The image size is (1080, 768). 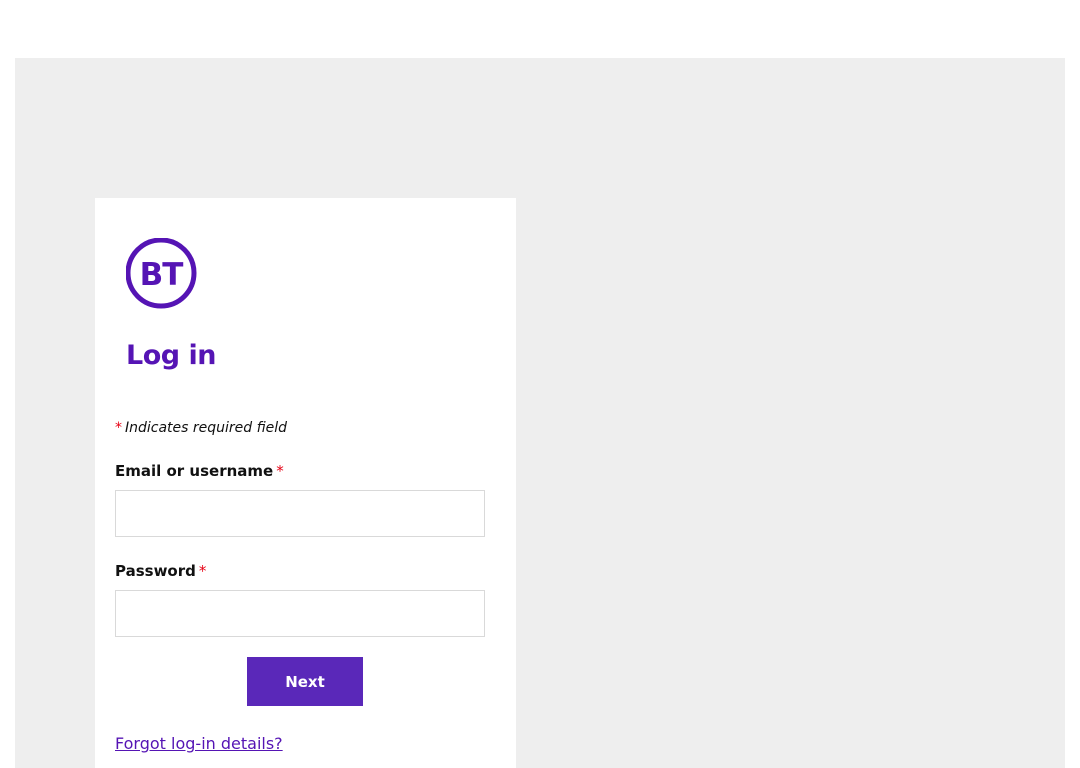 I want to click on email-required-star: *, so click(x=280, y=471).